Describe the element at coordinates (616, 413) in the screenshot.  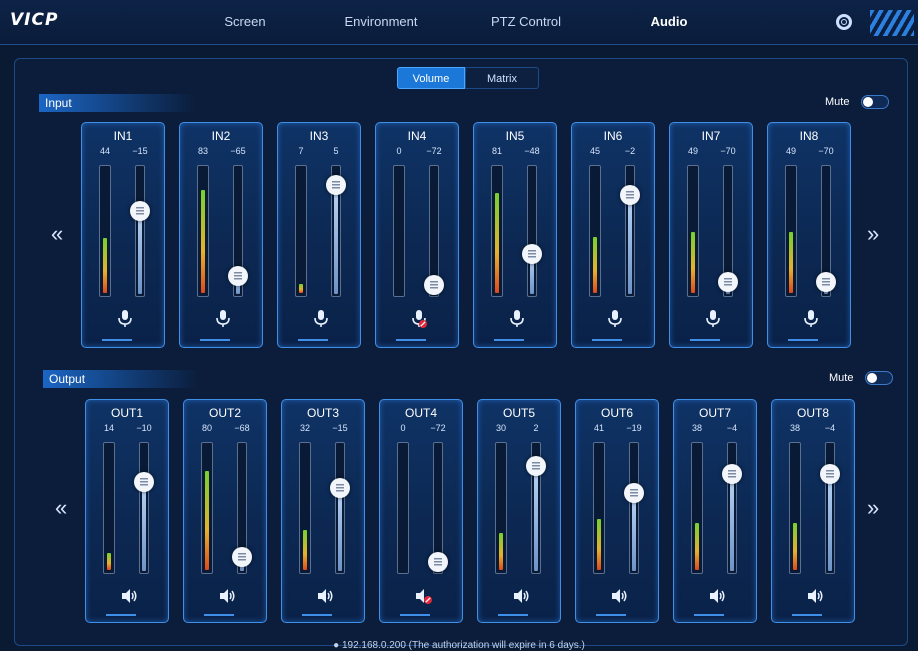
I see `out6-label: OUT6` at that location.